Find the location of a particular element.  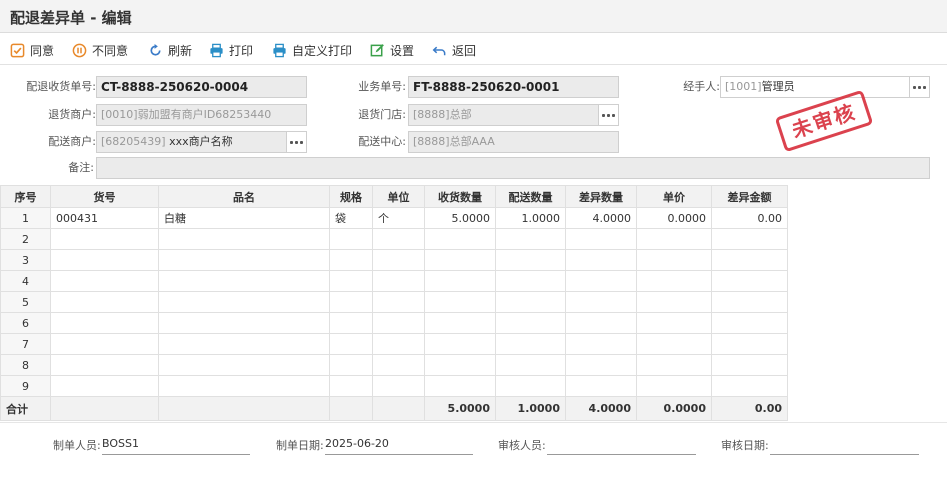

table-row: 9 is located at coordinates (394, 386).